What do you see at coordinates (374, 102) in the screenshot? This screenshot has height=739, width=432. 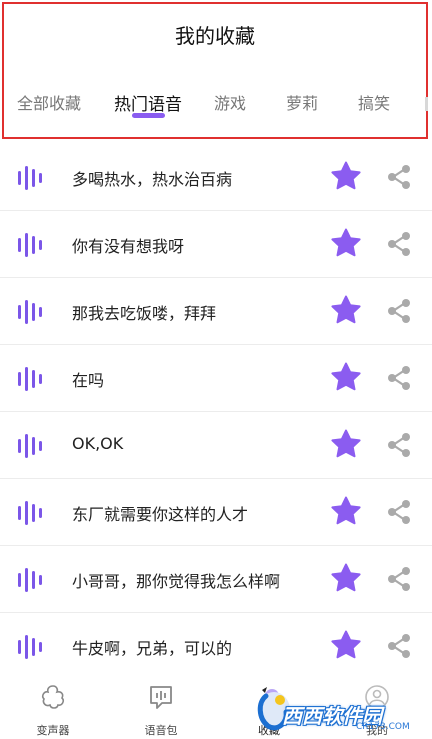 I see `tab-funny: 搞笑` at bounding box center [374, 102].